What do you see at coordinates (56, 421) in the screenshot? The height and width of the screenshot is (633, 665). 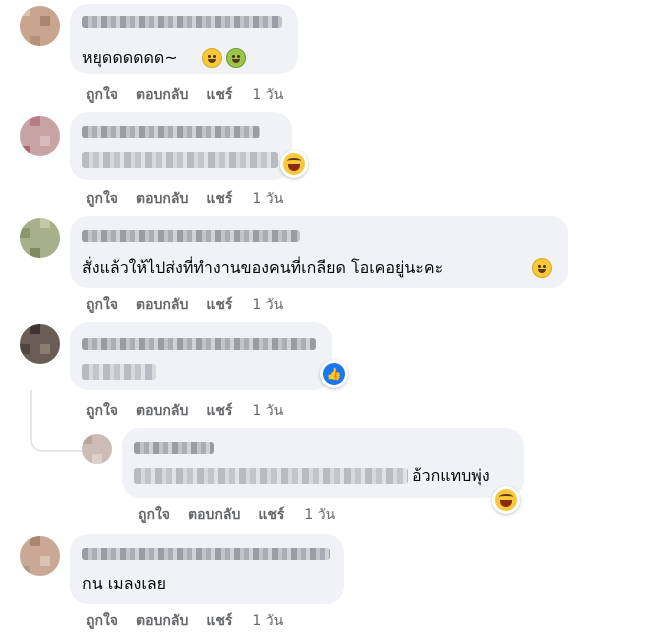 I see `reply-thread-line` at bounding box center [56, 421].